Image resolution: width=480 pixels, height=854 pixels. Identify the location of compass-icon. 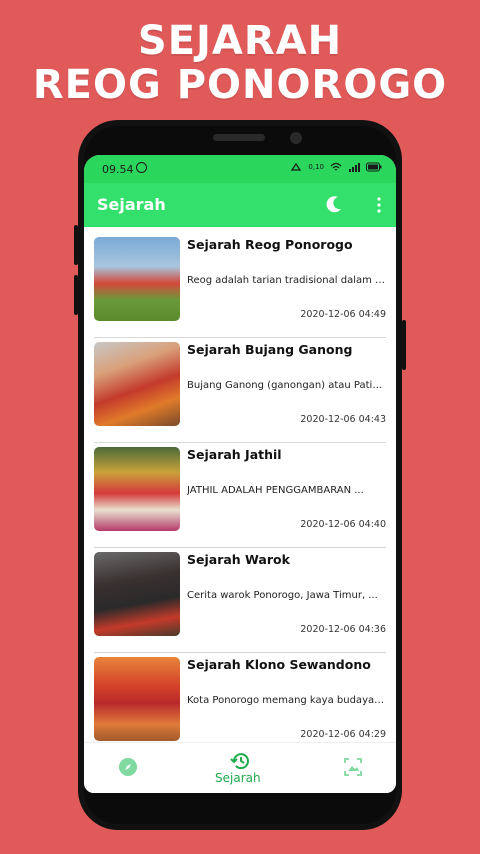
(128, 767).